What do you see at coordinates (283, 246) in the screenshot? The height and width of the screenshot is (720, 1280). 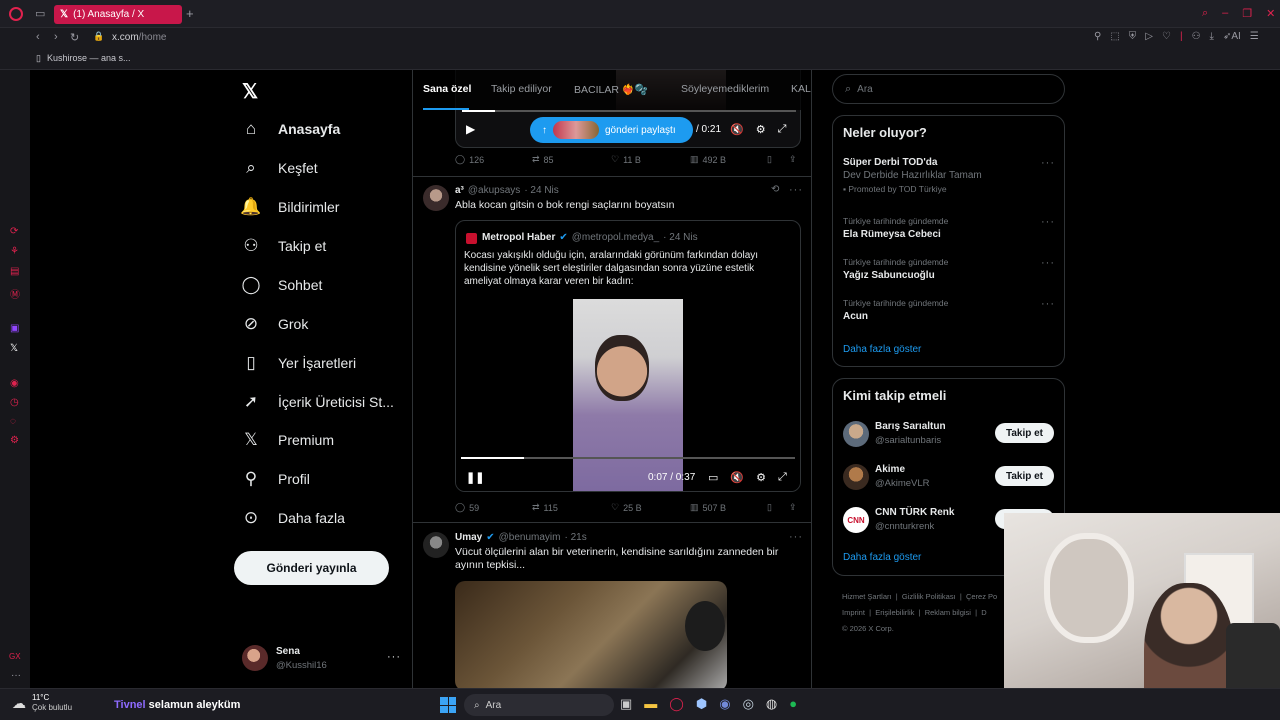 I see `nav-item-4: ⚇ Takip et` at bounding box center [283, 246].